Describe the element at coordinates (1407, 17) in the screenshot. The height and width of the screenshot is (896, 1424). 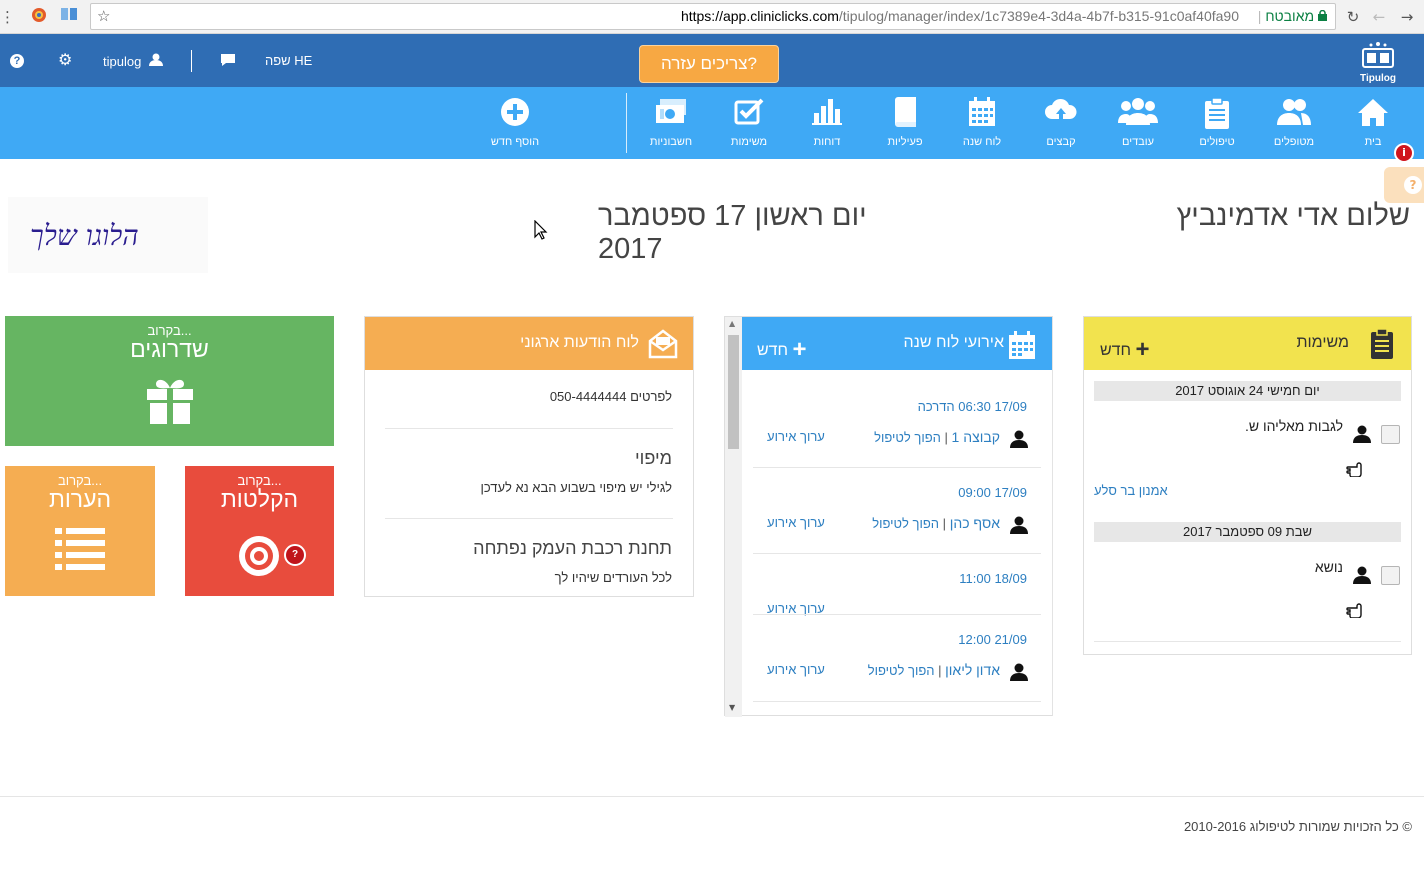
I see `back-icon: →` at that location.